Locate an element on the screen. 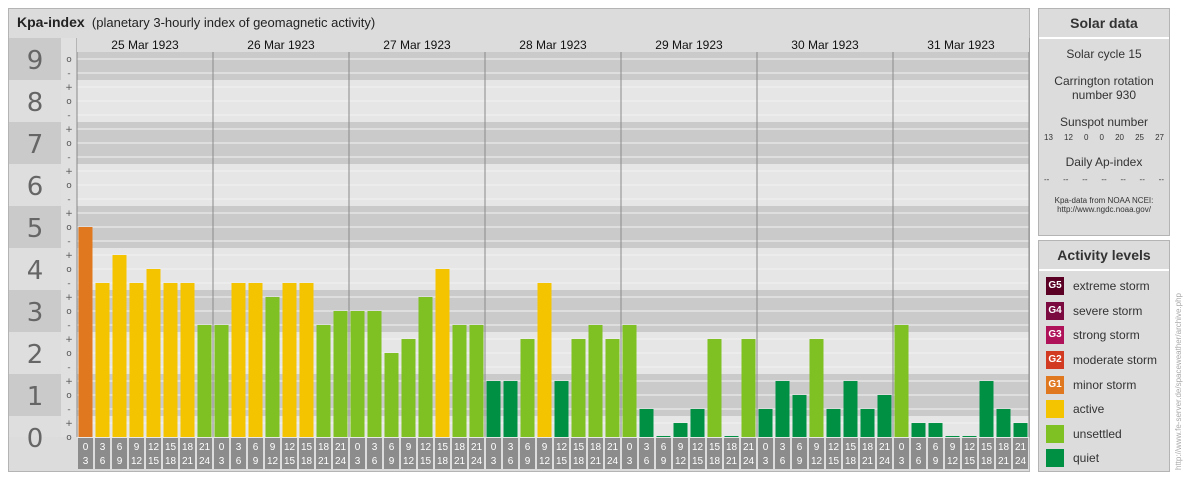 The width and height of the screenshot is (1184, 480). time-slot-start: 0 is located at coordinates (86, 447).